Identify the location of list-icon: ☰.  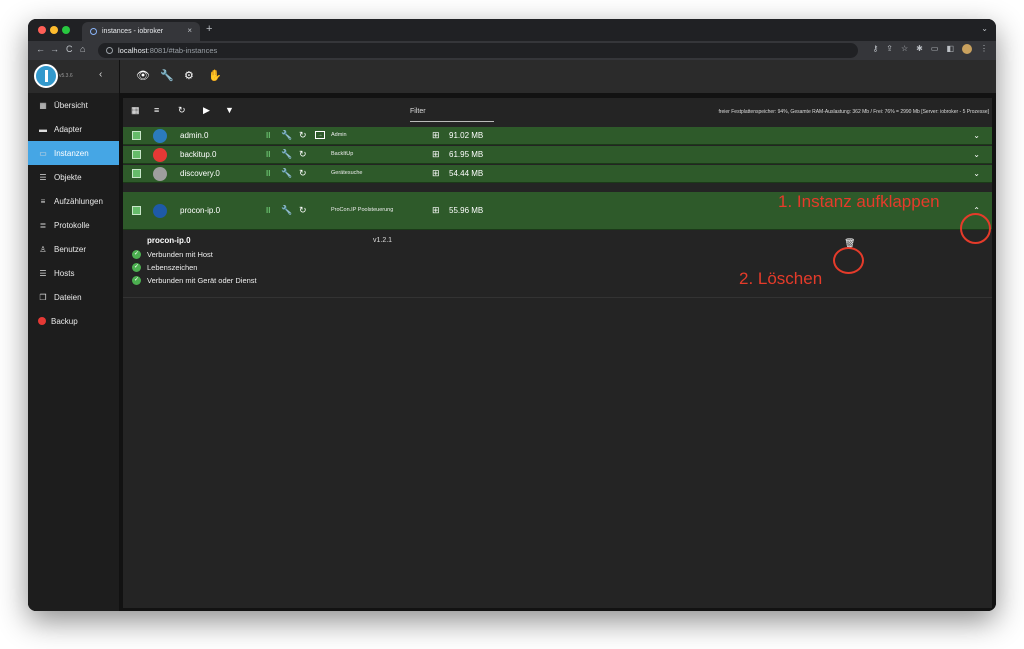
(43, 177).